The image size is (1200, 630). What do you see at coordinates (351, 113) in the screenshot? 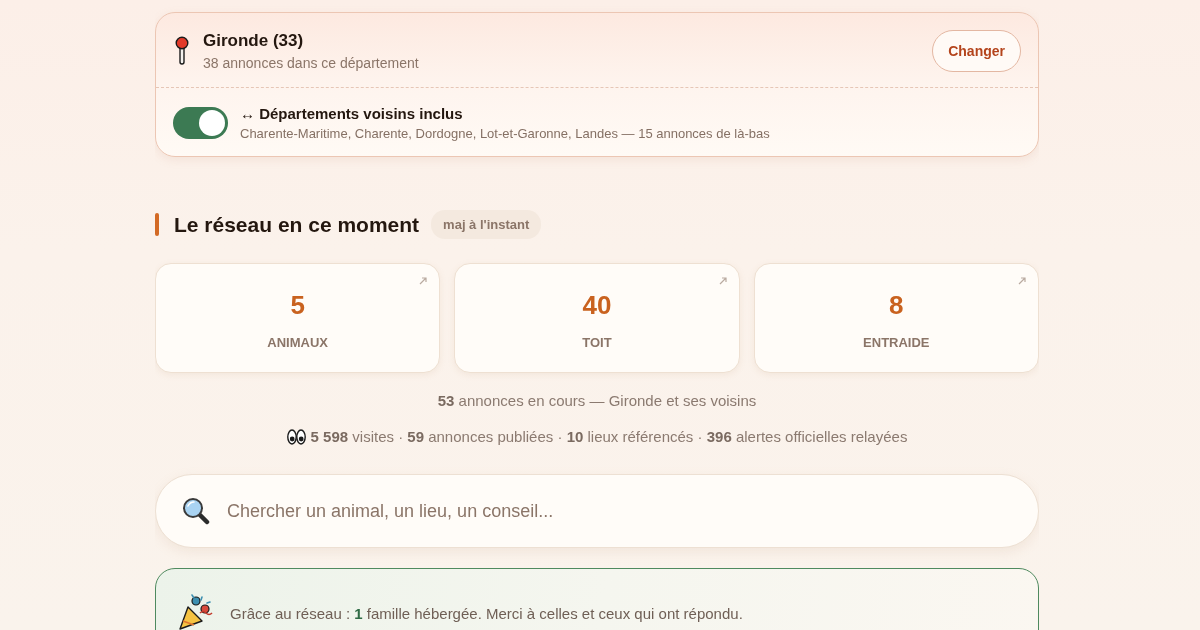
I see `neighbors-title: ↔ Départements voisins inclus` at bounding box center [351, 113].